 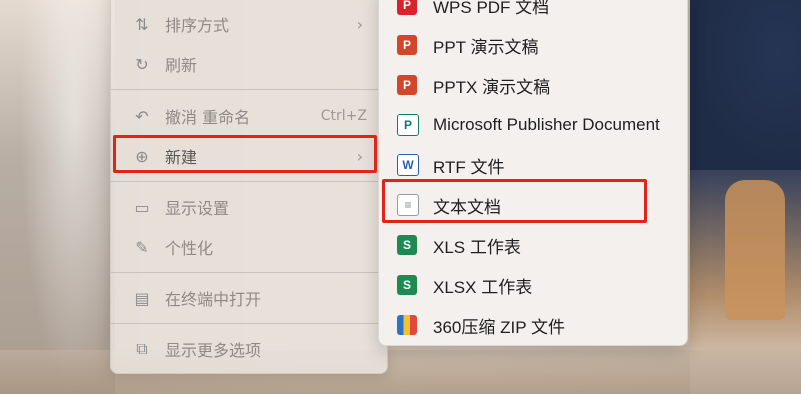 I want to click on text-document-icon: ≡, so click(x=408, y=205).